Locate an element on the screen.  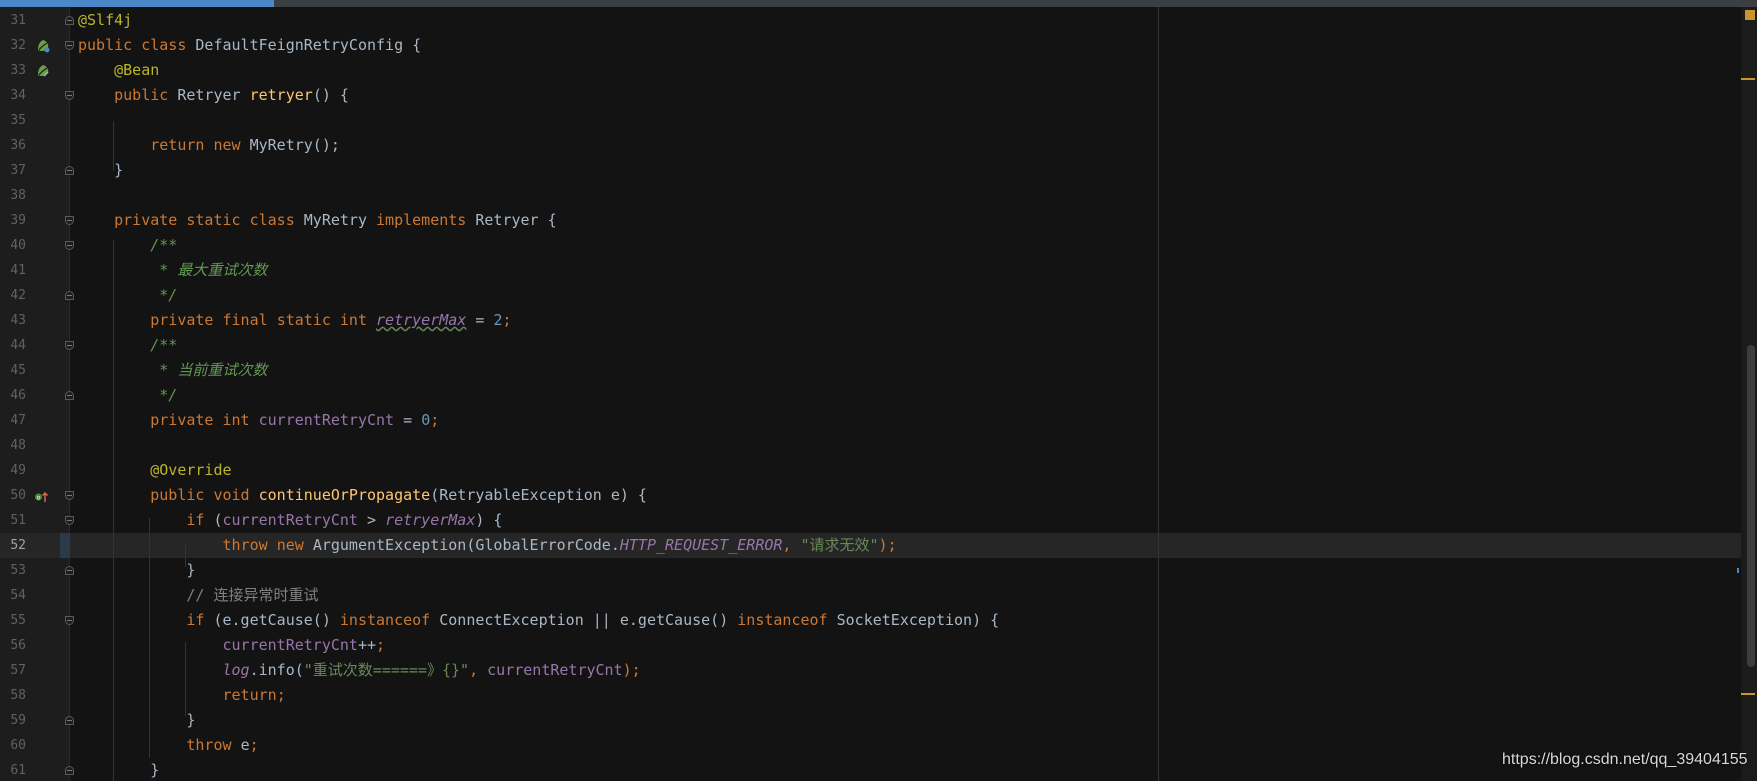
line-number: 45 is located at coordinates (13, 370).